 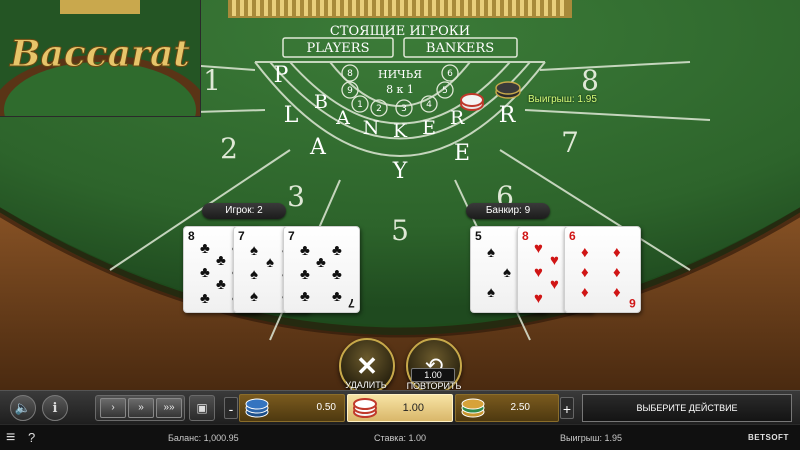 I want to click on info-icon: i, so click(x=55, y=408).